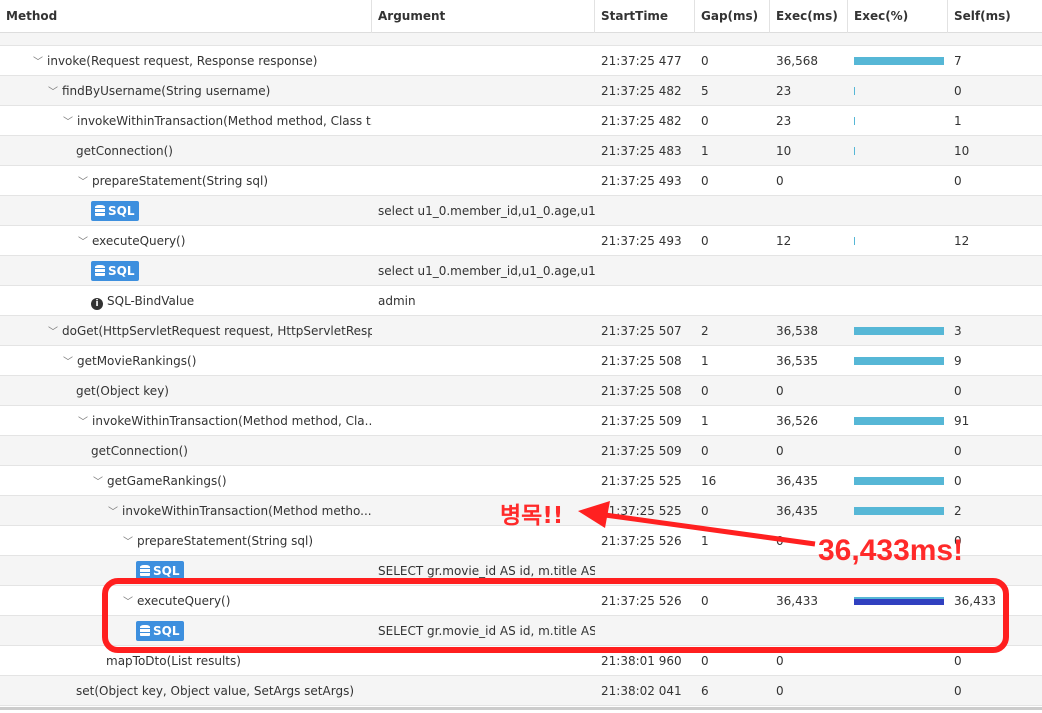  I want to click on annotation-arrow, so click(697, 524).